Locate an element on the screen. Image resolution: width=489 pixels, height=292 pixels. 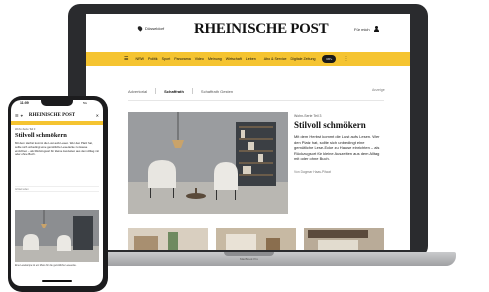
site-header: Düsseldorf RHEINISCHE POST Für mich is located at coordinates (248, 30).